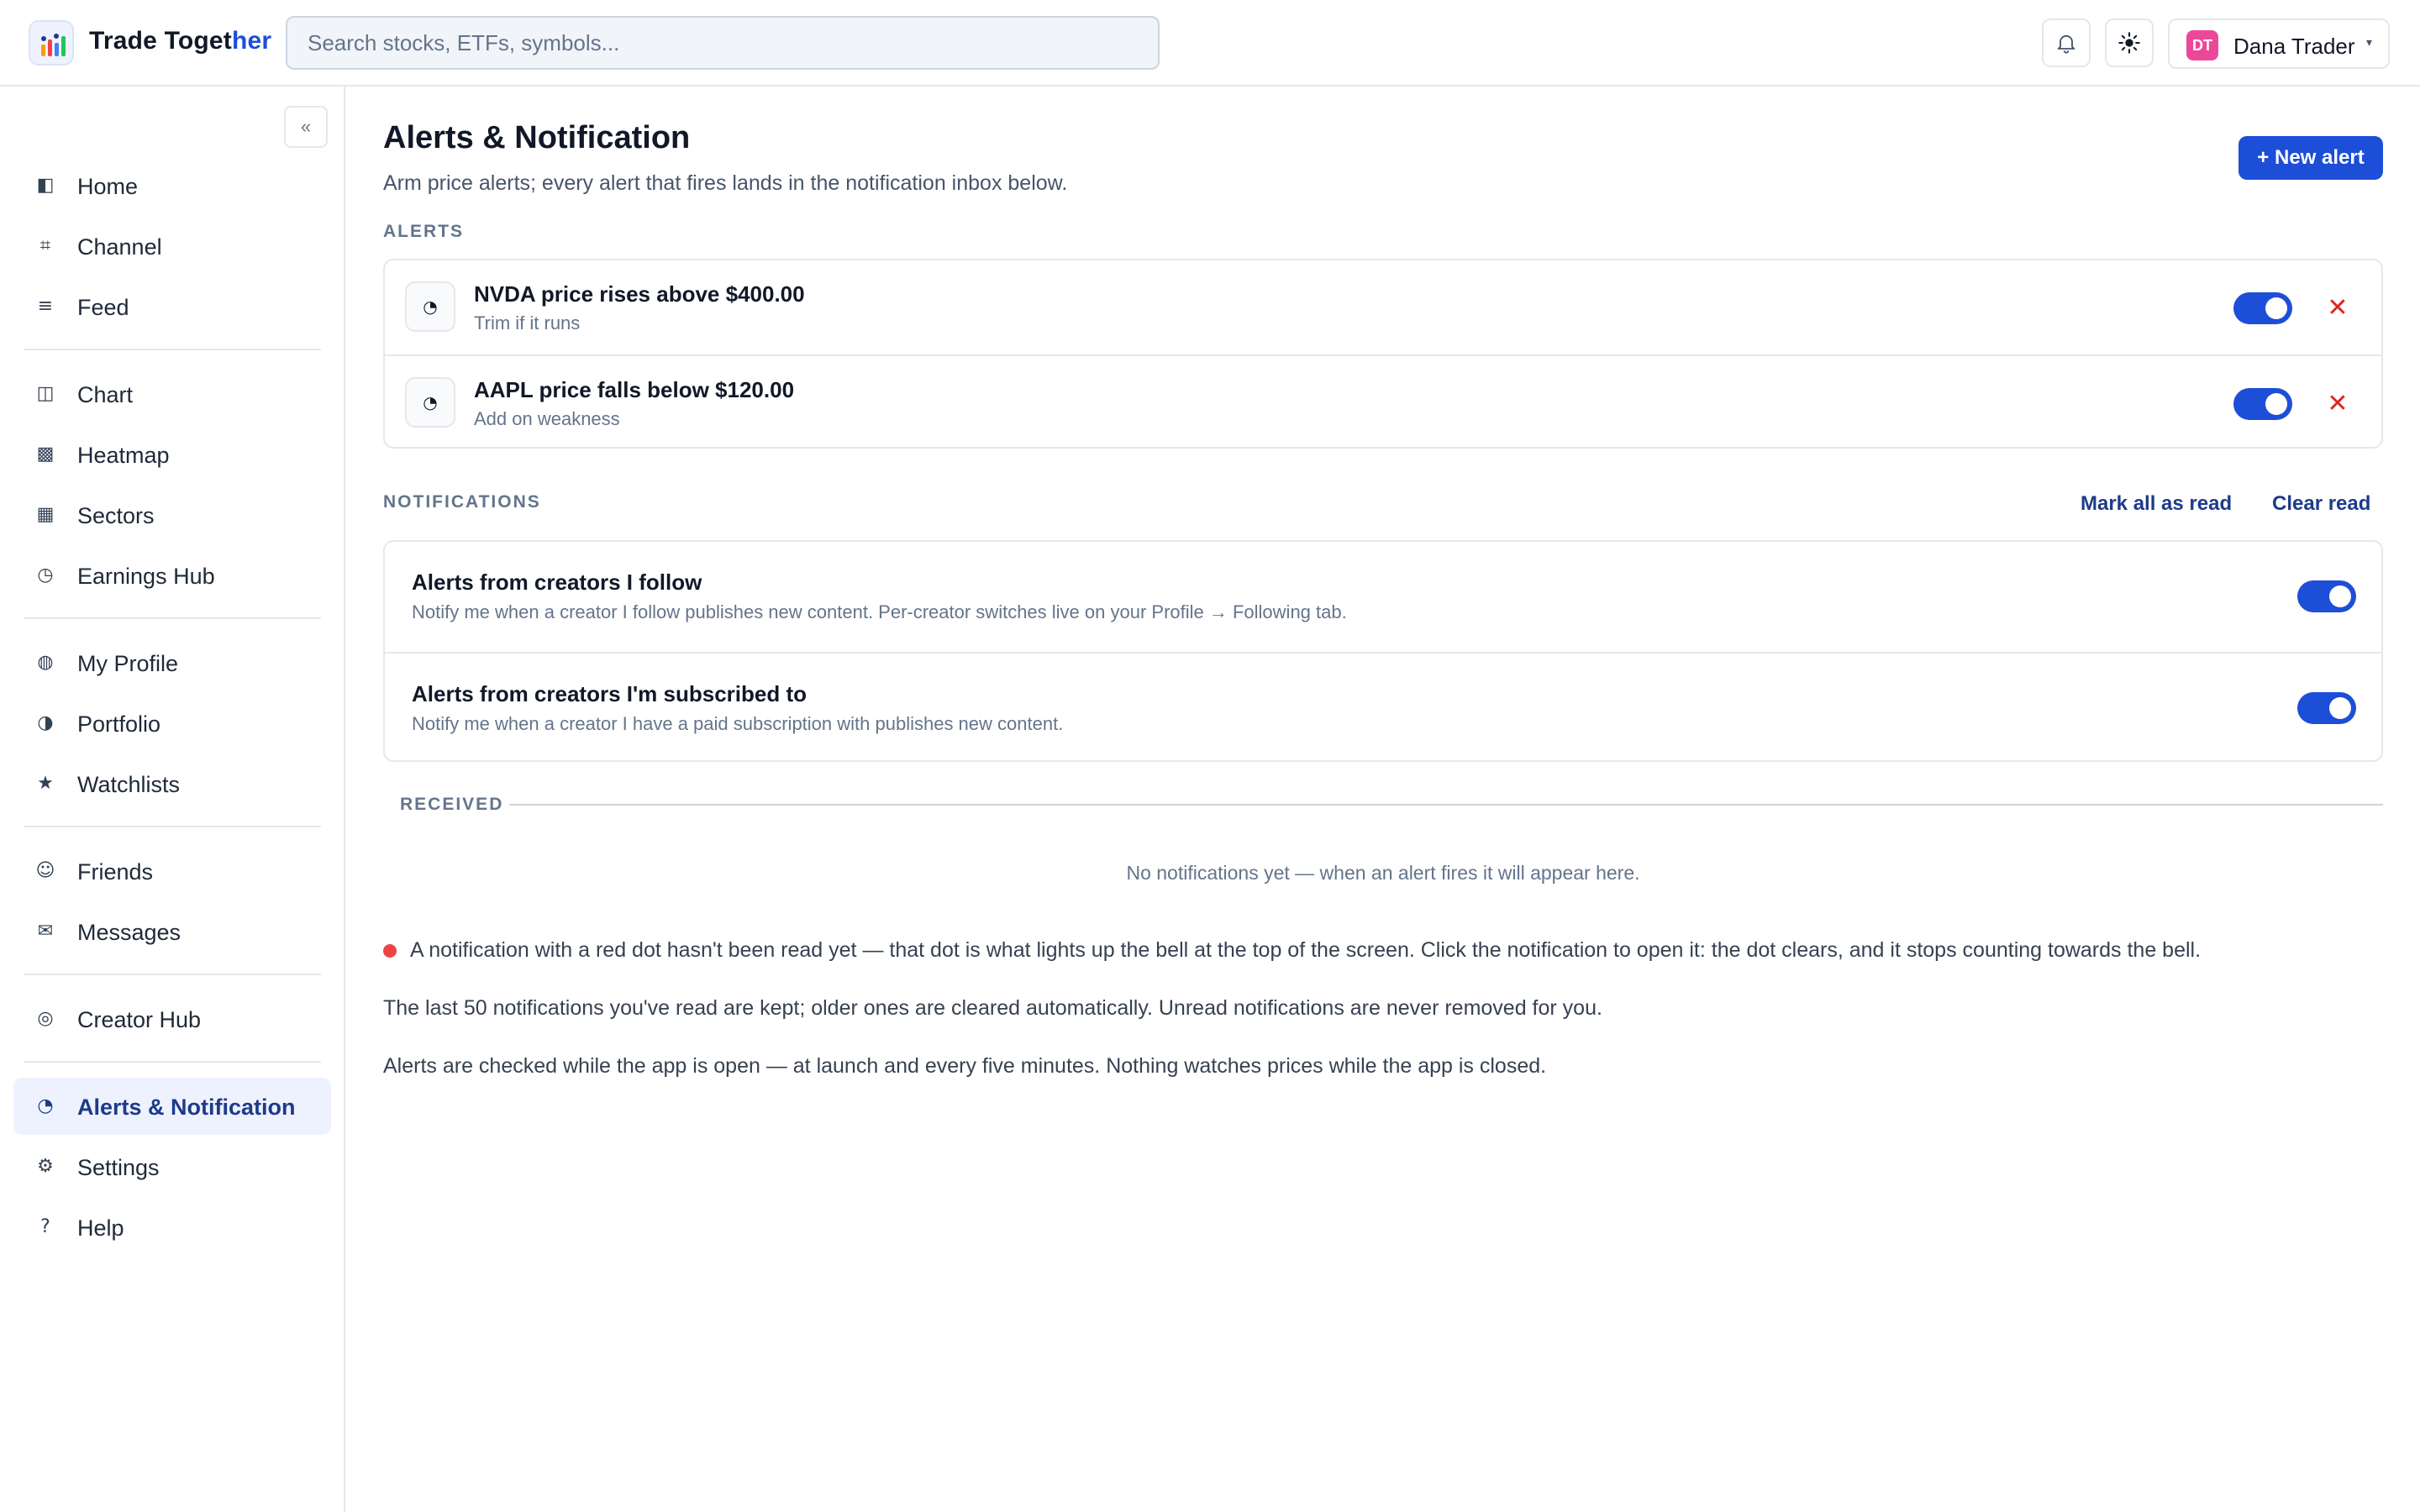  Describe the element at coordinates (146, 576) in the screenshot. I see `sidebar-item-label: Earnings Hub` at that location.